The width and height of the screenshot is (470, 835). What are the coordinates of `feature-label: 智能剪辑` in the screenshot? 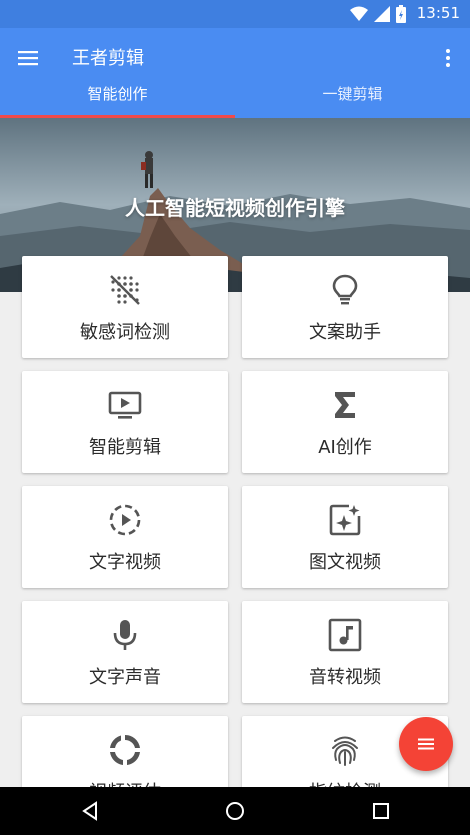 It's located at (125, 447).